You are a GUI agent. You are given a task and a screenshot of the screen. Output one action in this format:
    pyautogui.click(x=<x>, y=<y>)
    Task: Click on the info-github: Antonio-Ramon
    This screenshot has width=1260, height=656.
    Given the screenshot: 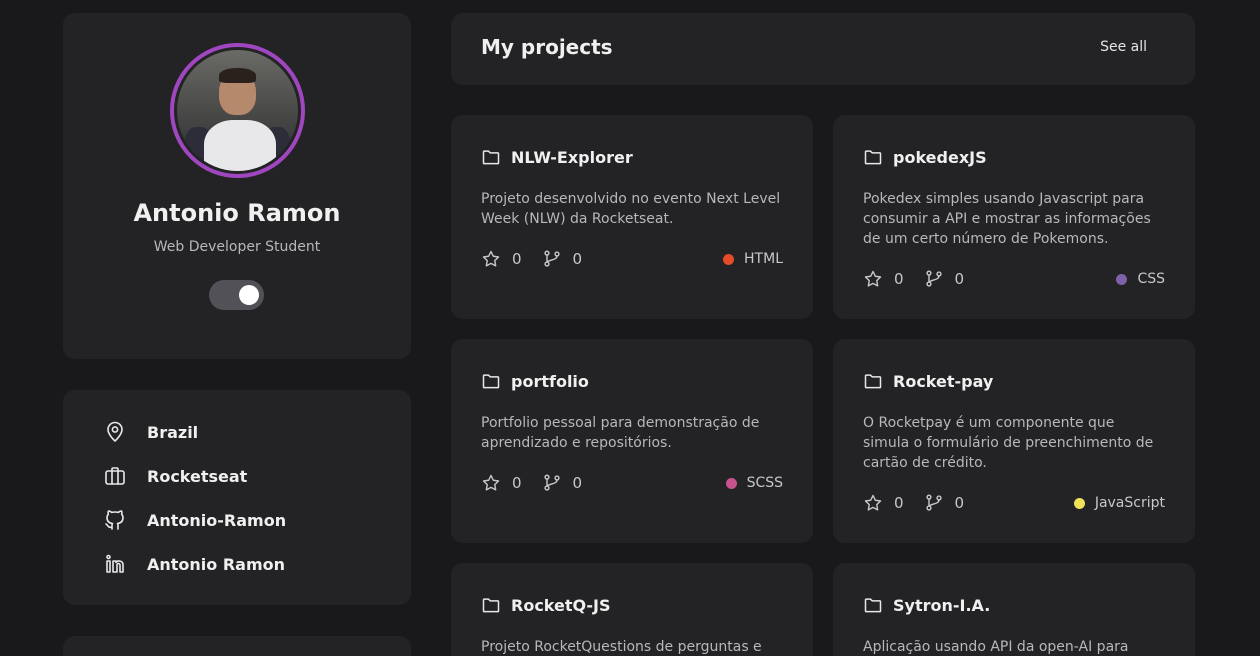 What is the action you would take?
    pyautogui.click(x=194, y=520)
    